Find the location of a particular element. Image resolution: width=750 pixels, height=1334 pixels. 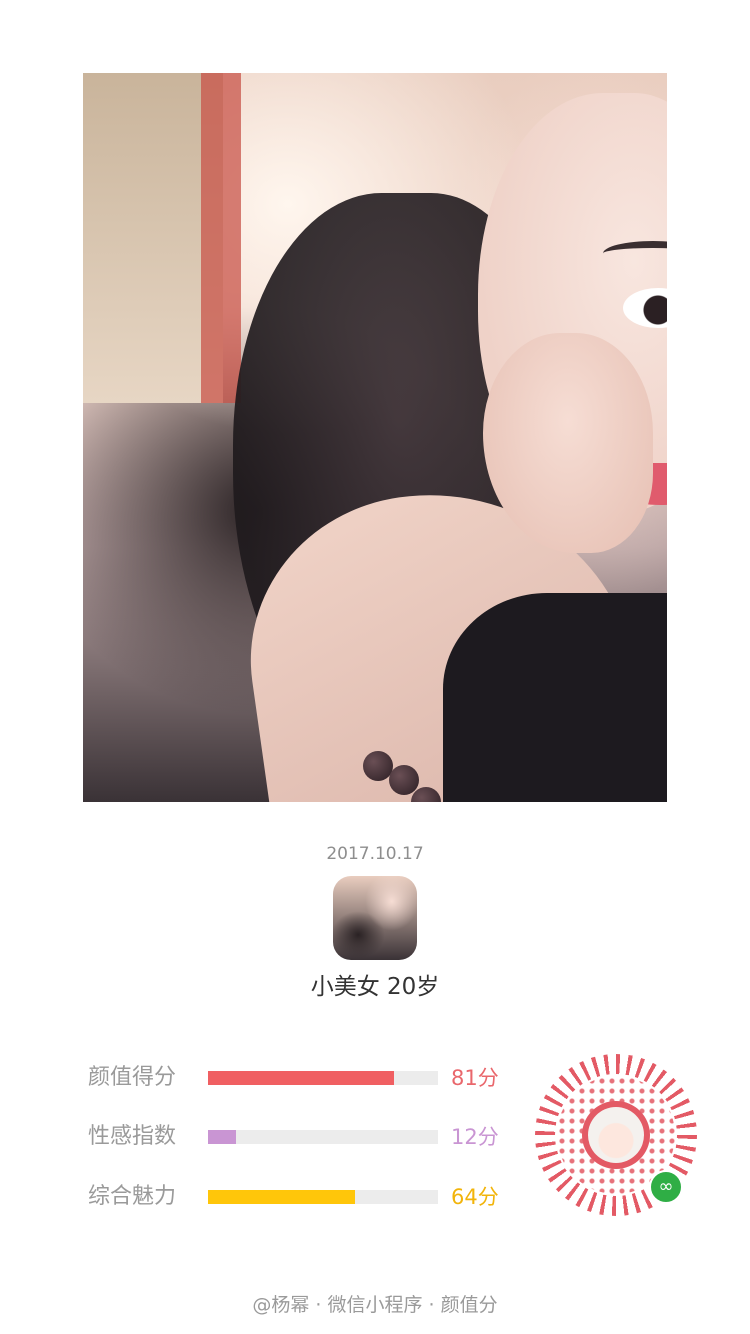

wechat-mini-program-icon: ∞ is located at coordinates (666, 1187).